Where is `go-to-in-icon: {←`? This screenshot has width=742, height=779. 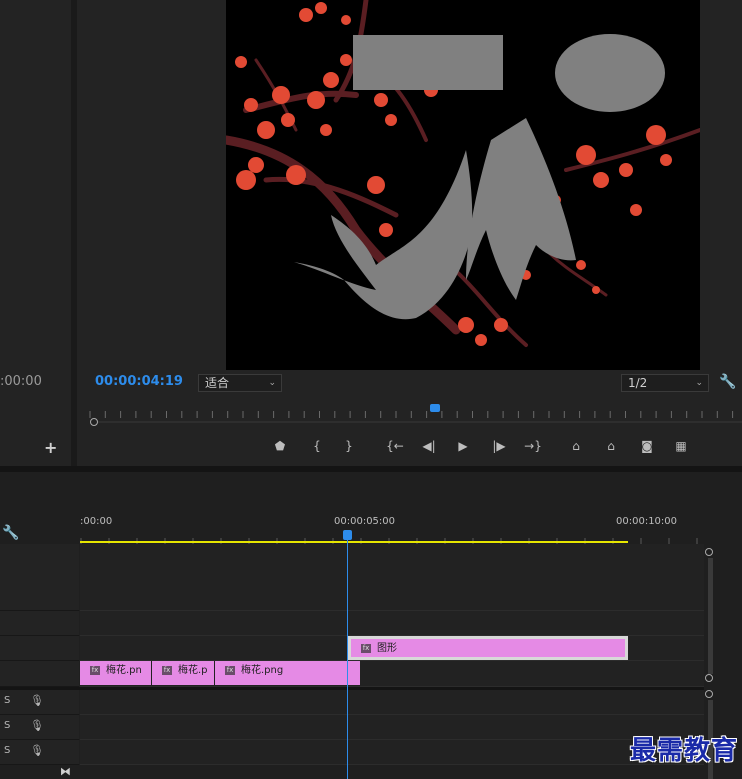
go-to-in-icon: {← is located at coordinates (395, 446).